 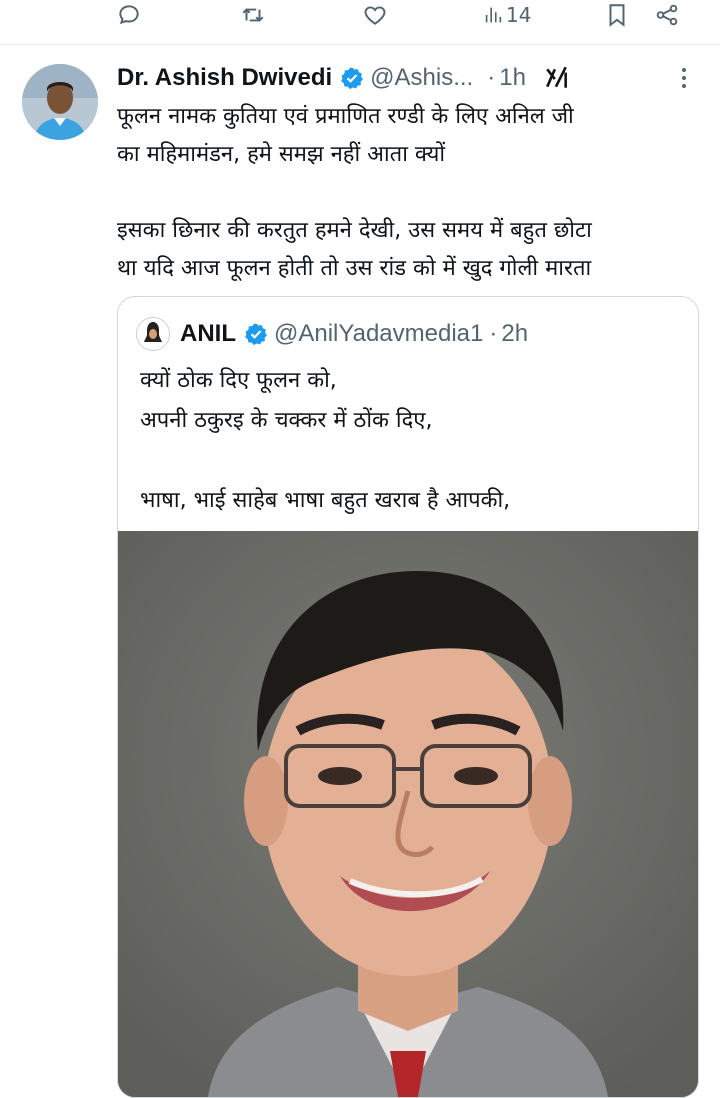 I want to click on tweet-text-line: का महिमामंडन, हमे समझ नहीं आता क्यों, so click(x=281, y=154).